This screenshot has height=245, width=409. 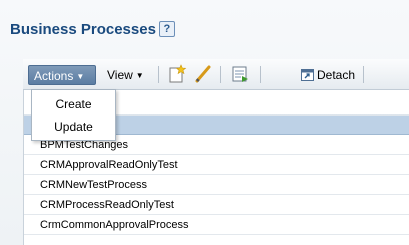 I want to click on table-row: CRMApprovalReadOnlyTest, so click(x=216, y=165).